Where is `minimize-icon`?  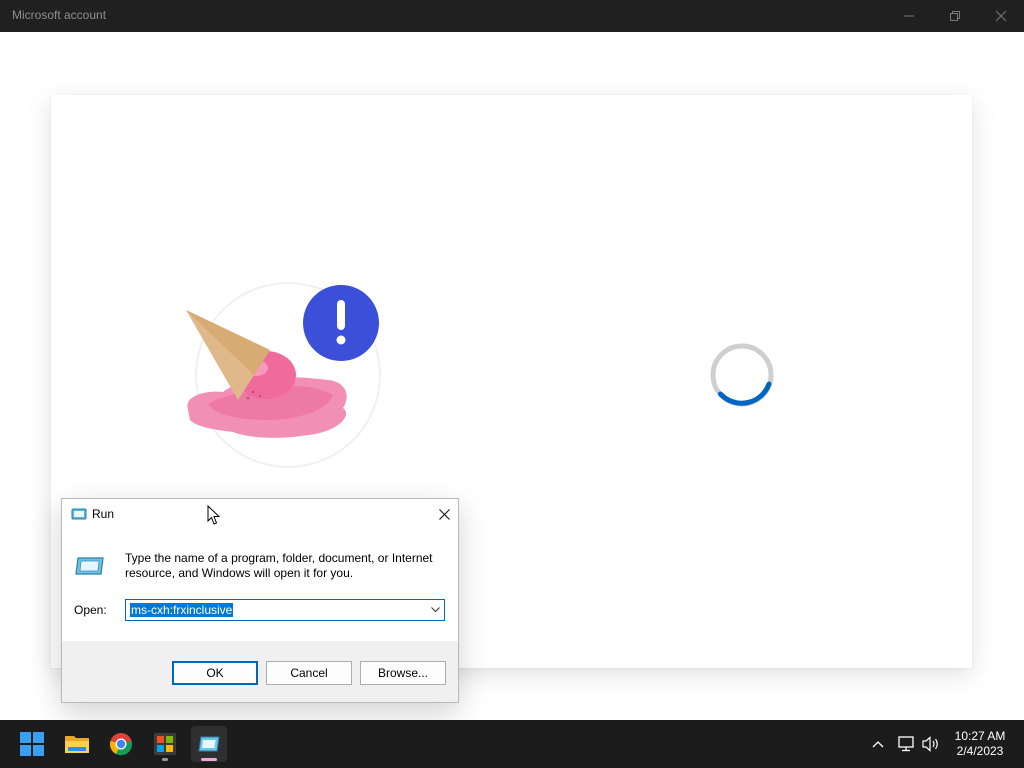
minimize-icon is located at coordinates (909, 16).